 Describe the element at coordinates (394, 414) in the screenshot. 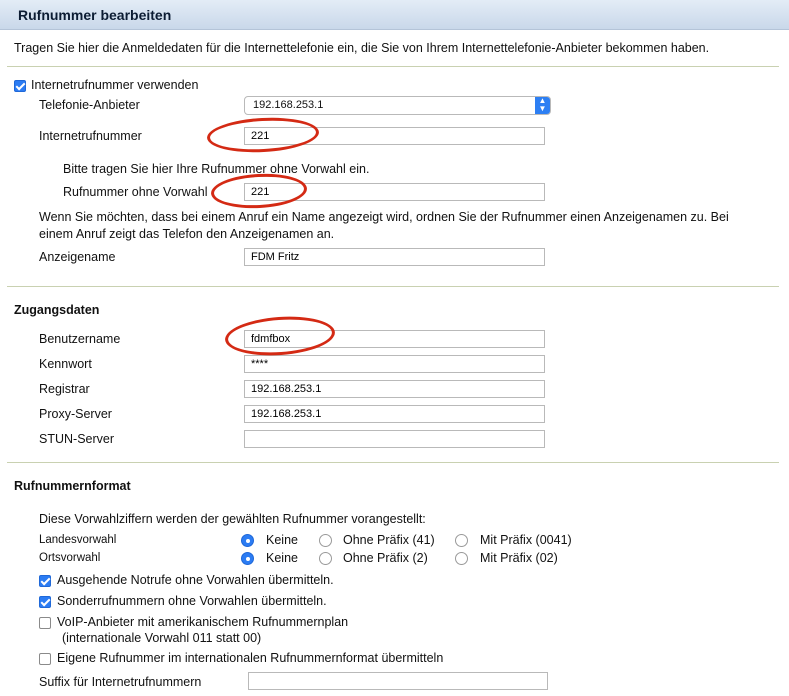

I see `proxy-server-input` at that location.